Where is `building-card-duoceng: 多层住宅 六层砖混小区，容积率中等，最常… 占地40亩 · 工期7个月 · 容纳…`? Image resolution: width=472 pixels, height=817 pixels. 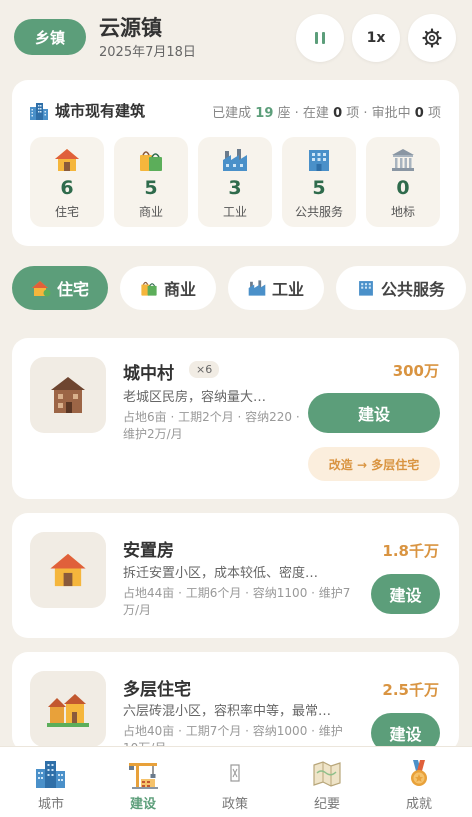
building-card-duoceng: 多层住宅 六层砖混小区，容积率中等，最常… 占地40亩 · 工期7个月 · 容纳… is located at coordinates (235, 702).